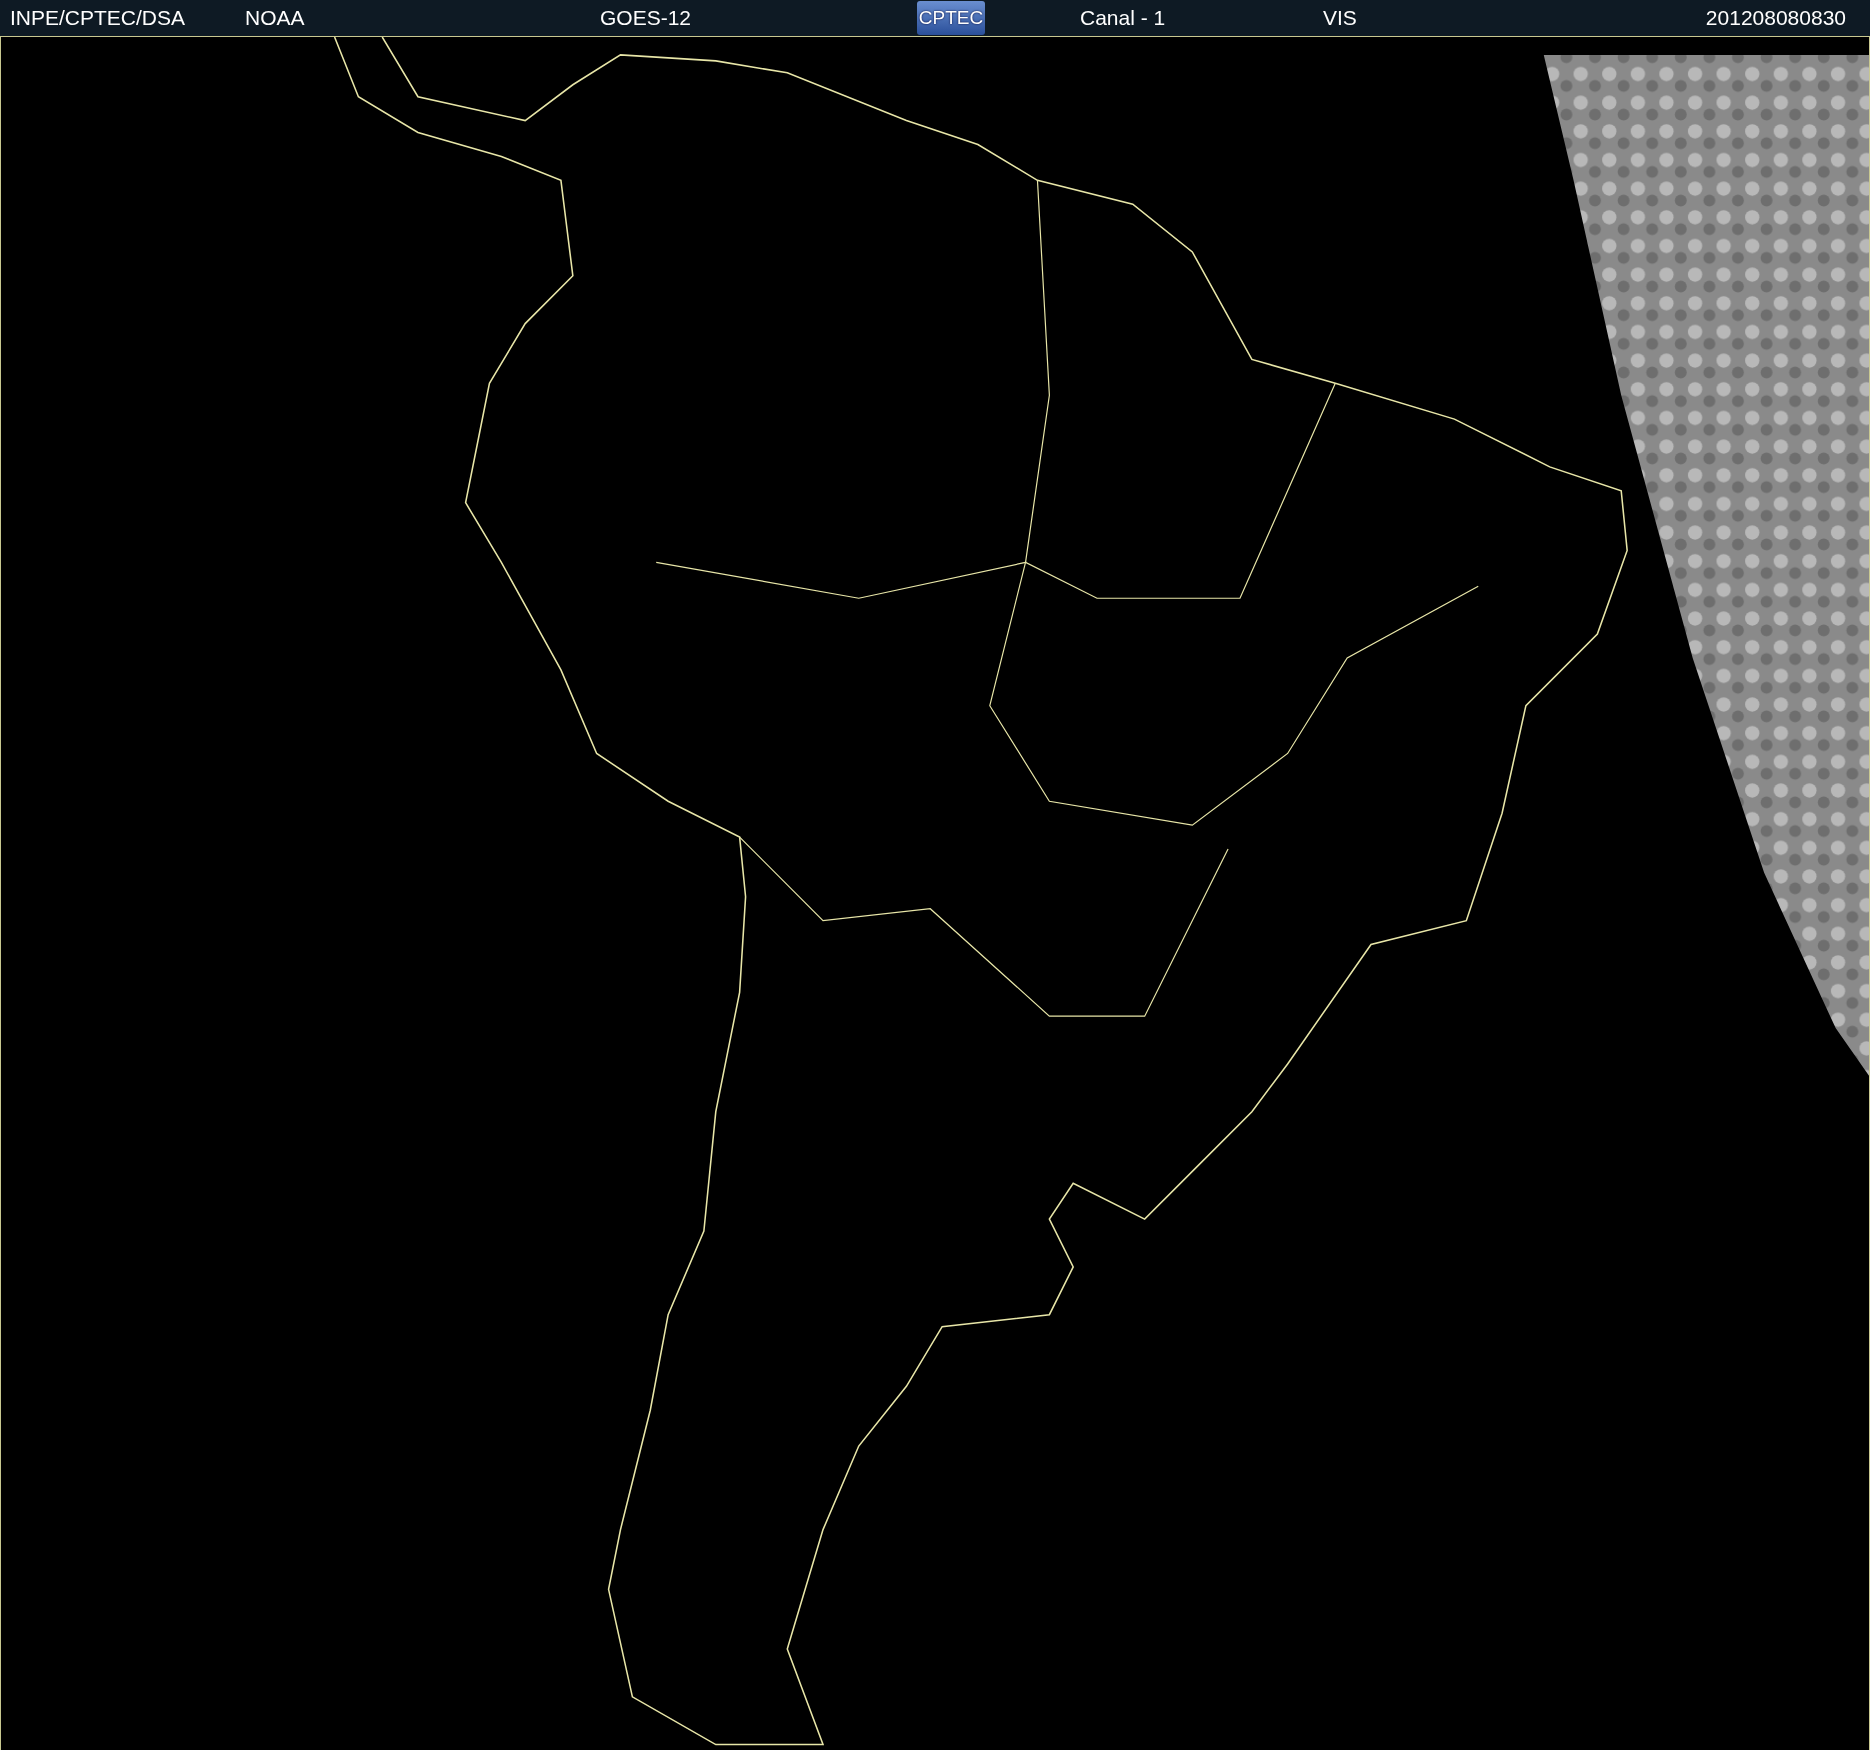 The height and width of the screenshot is (1750, 1870). I want to click on header-label: VIS, so click(1340, 18).